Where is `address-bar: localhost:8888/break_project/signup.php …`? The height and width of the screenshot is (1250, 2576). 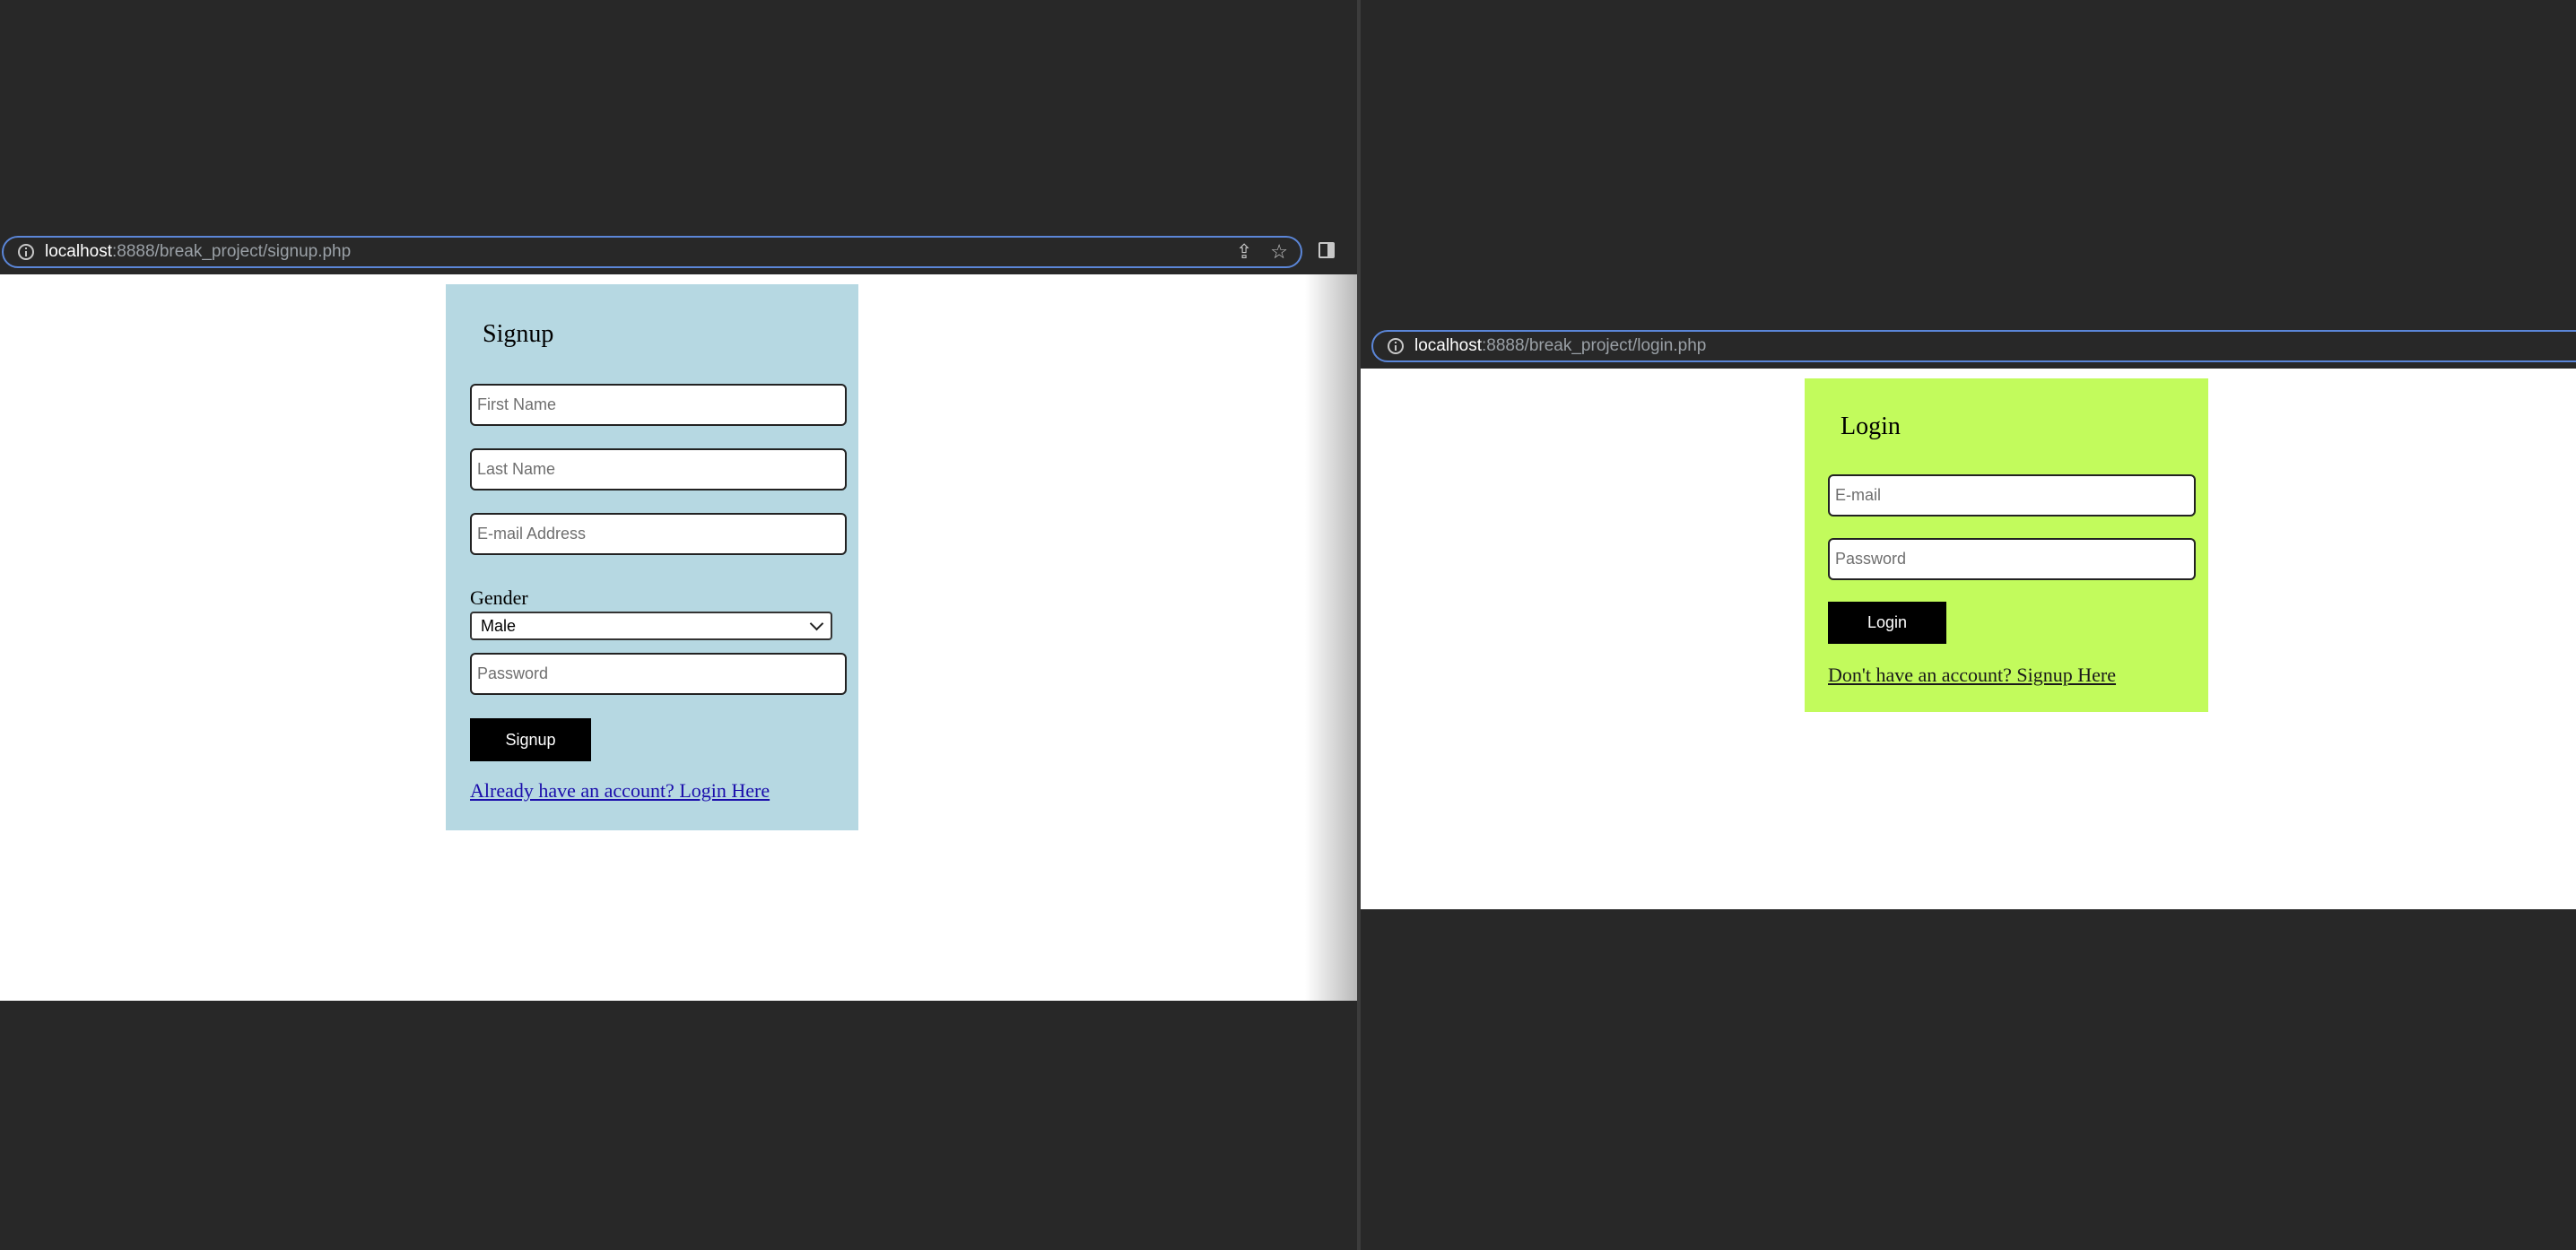 address-bar: localhost:8888/break_project/signup.php … is located at coordinates (652, 252).